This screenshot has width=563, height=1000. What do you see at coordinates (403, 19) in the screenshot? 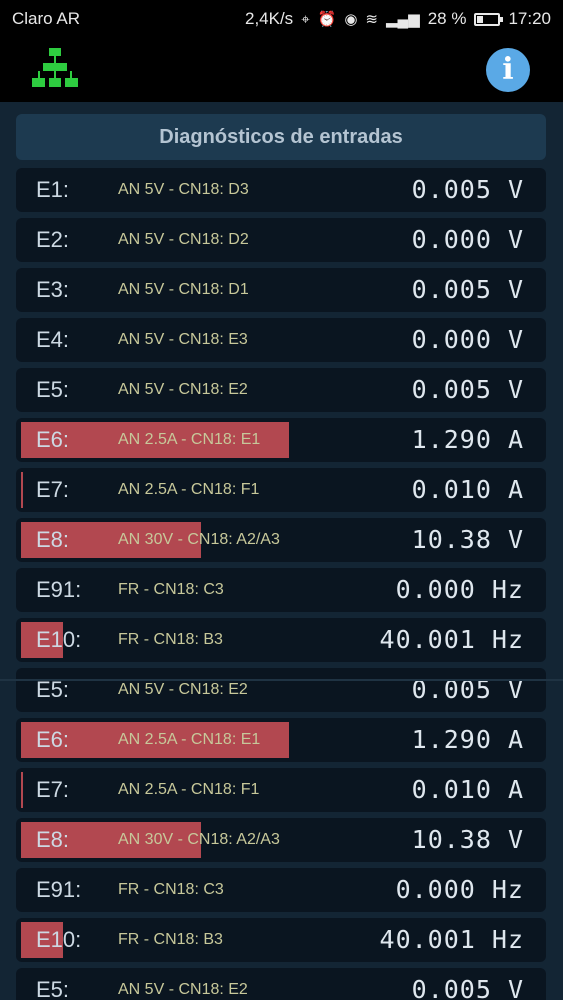
I see `signal-icon: ▂▄▆` at bounding box center [403, 19].